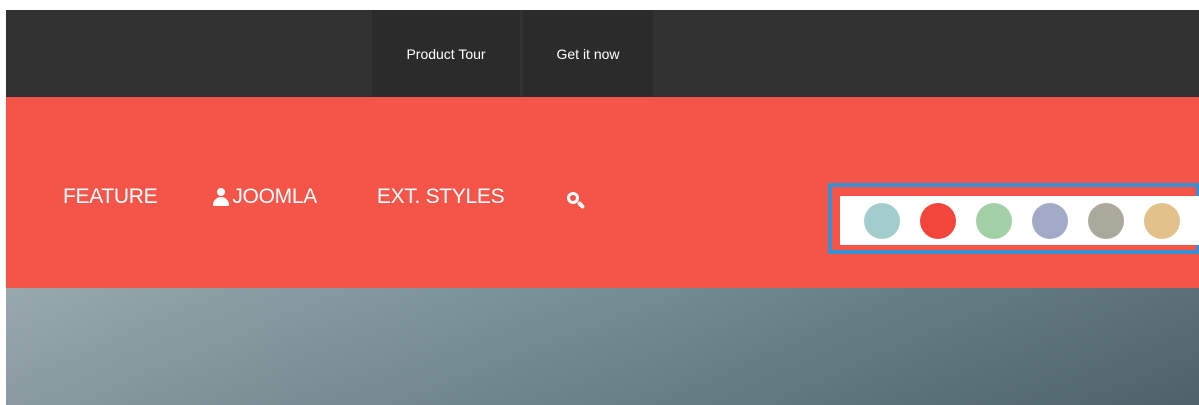  Describe the element at coordinates (324, 197) in the screenshot. I see `main-nav: FEATURE JOOMLA EXT. STYLES` at that location.